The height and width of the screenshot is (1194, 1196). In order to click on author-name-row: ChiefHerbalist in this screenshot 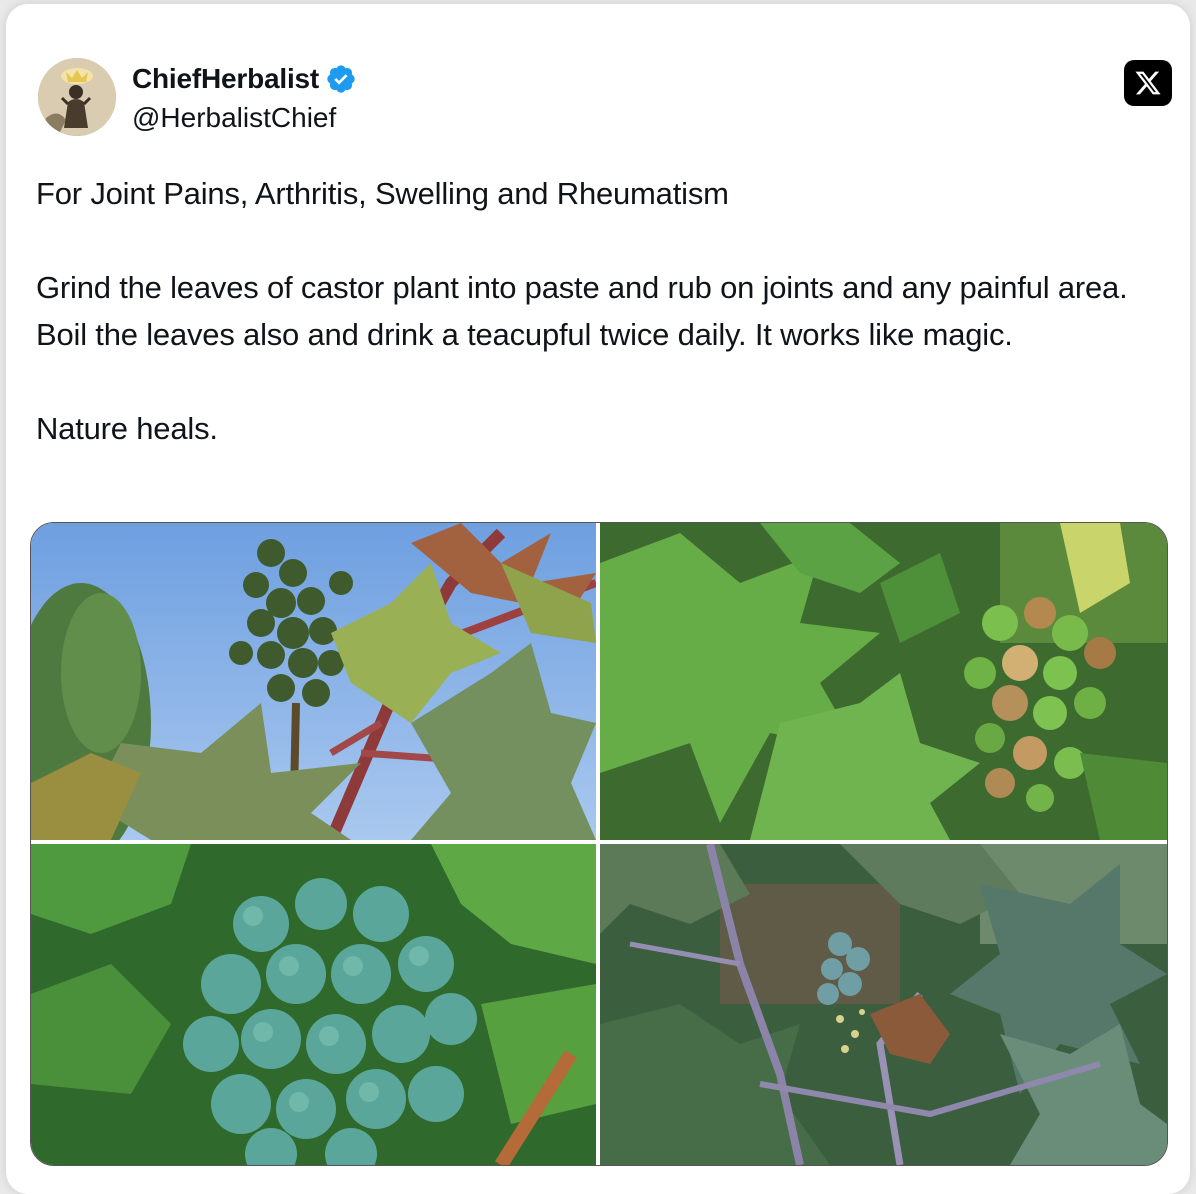, I will do `click(244, 79)`.